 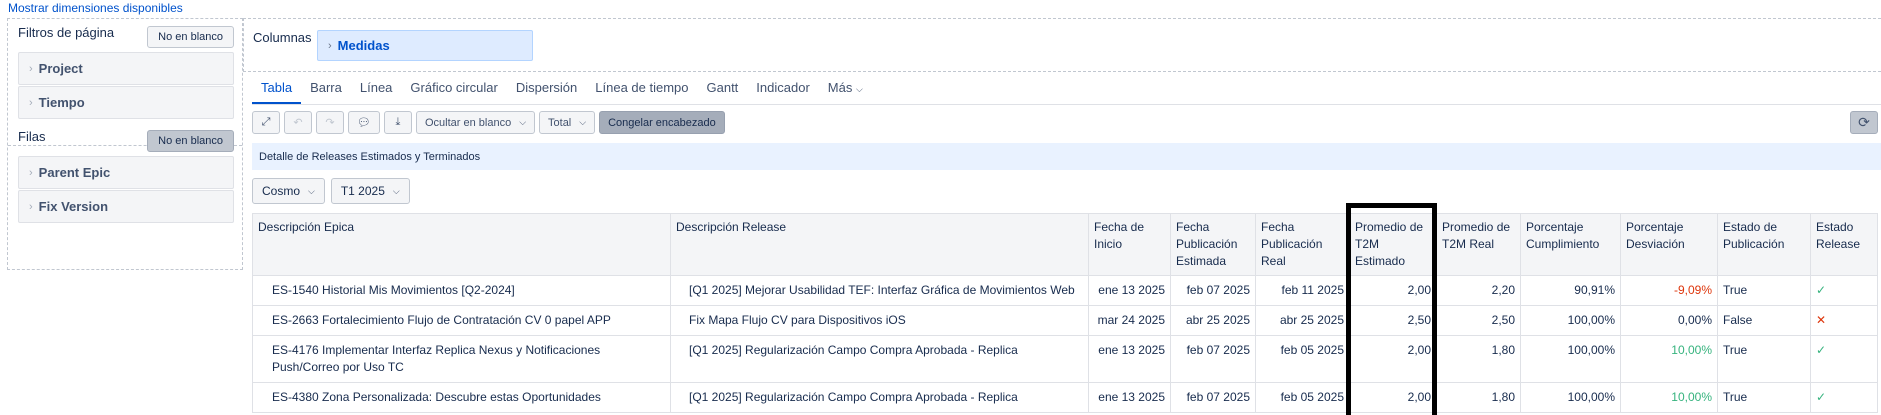 I want to click on cell-real-publication-date: feb 11 2025, so click(x=1302, y=290).